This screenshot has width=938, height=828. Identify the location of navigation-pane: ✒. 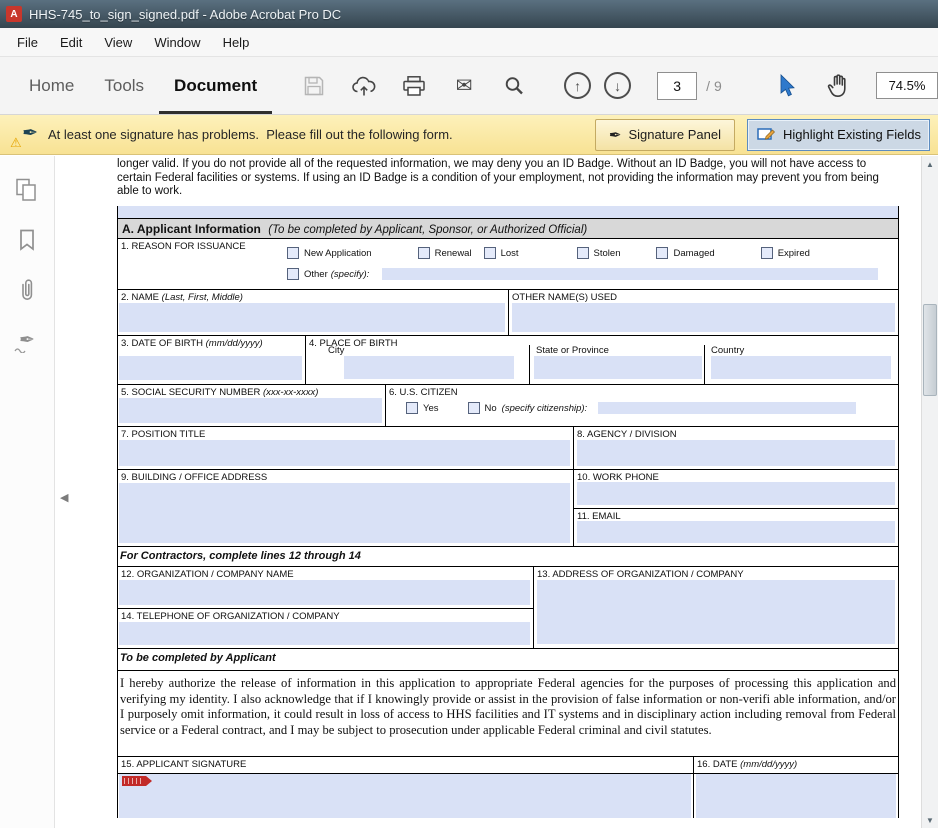
(27, 492).